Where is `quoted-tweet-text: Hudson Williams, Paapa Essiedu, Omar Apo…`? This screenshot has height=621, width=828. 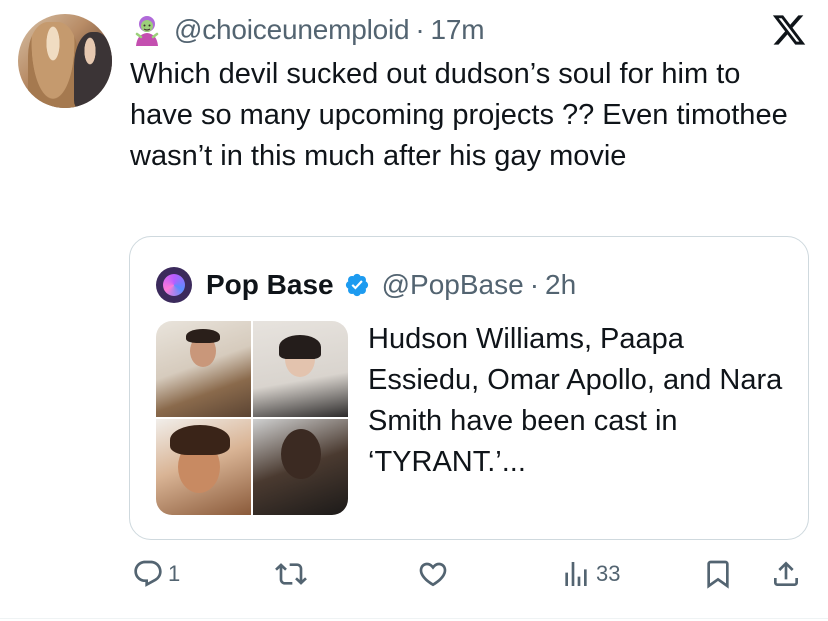 quoted-tweet-text: Hudson Williams, Paapa Essiedu, Omar Apo… is located at coordinates (575, 400).